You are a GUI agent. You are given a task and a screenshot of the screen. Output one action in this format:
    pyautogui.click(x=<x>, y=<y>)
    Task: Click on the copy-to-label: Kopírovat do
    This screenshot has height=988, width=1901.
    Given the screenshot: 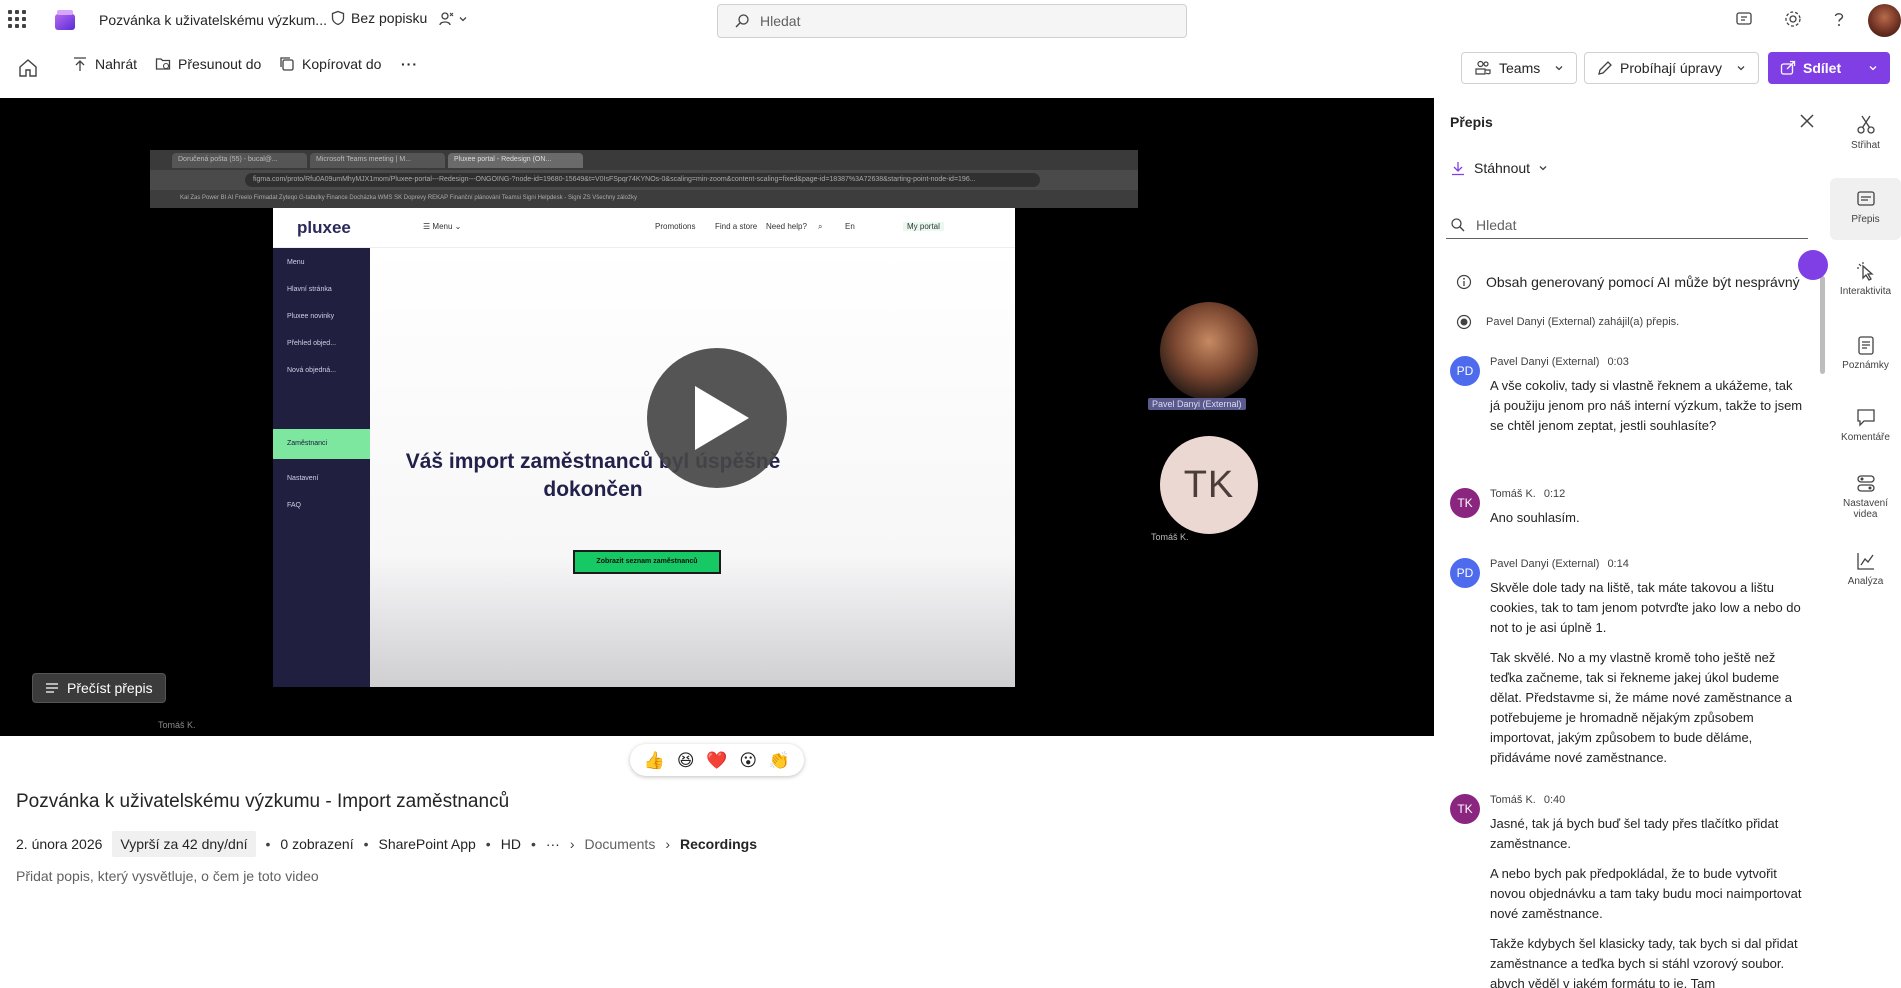 What is the action you would take?
    pyautogui.click(x=342, y=64)
    